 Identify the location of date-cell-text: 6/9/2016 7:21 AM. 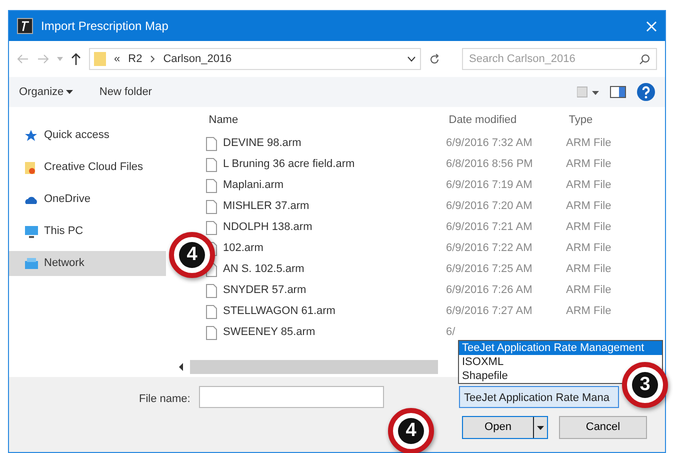
(490, 228).